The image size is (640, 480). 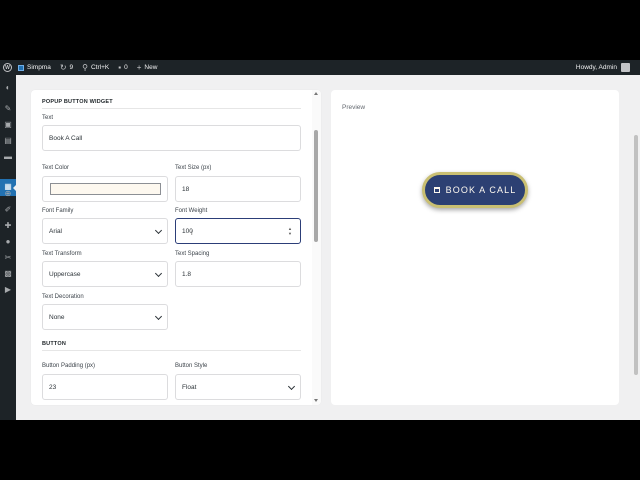 I want to click on site-name-link: Simpma, so click(x=34, y=67).